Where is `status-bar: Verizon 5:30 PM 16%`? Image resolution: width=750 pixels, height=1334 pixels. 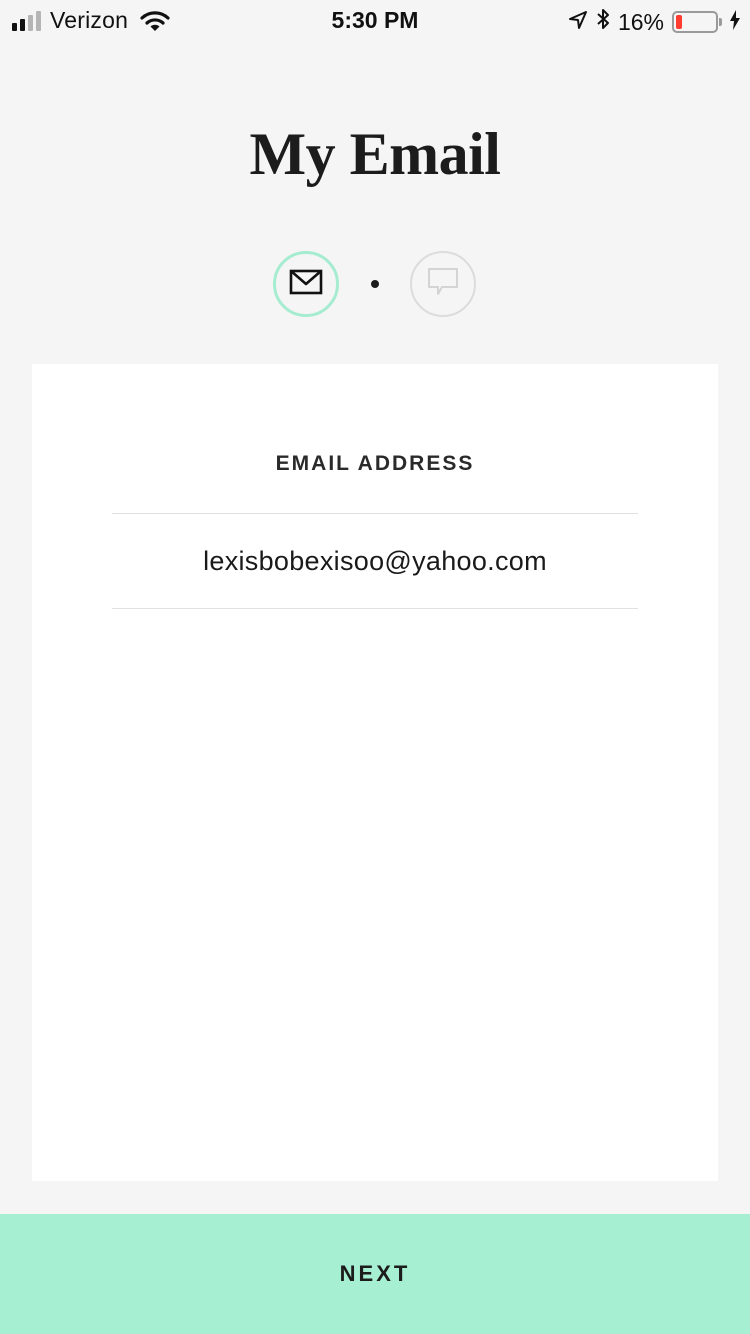 status-bar: Verizon 5:30 PM 16% is located at coordinates (375, 20).